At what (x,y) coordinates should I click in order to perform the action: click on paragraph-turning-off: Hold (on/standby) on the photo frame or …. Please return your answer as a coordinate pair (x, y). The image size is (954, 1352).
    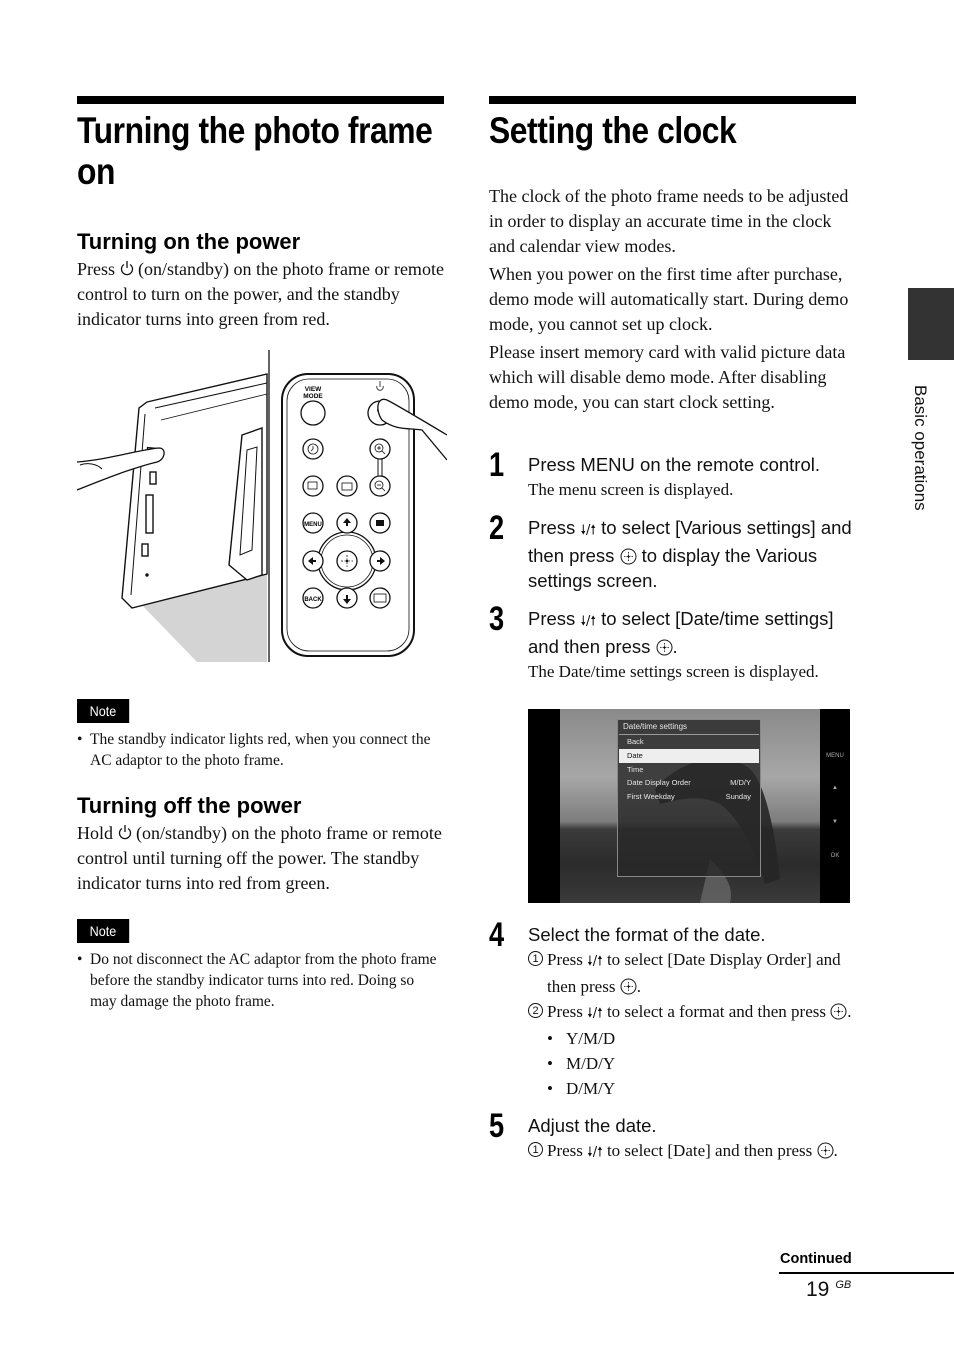
    Looking at the image, I should click on (260, 858).